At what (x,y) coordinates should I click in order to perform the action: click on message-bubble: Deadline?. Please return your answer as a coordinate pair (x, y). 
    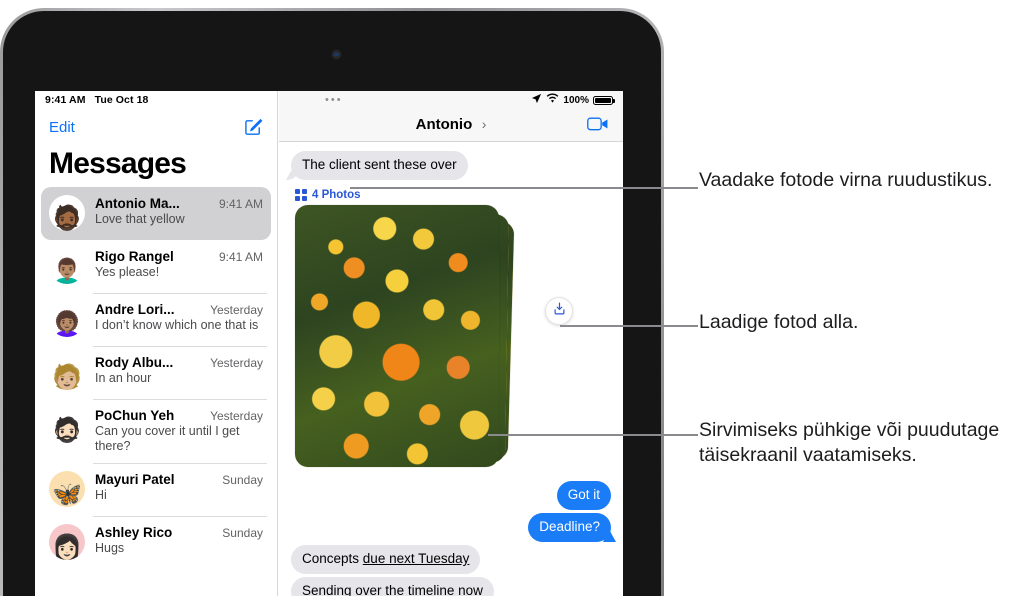
    Looking at the image, I should click on (569, 527).